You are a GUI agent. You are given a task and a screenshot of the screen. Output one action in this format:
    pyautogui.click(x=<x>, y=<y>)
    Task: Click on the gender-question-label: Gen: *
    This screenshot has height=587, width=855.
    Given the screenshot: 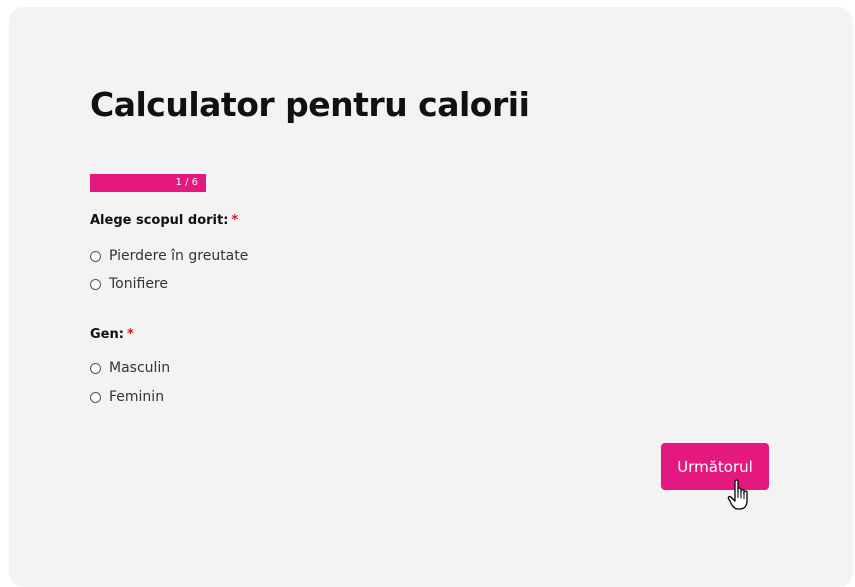 What is the action you would take?
    pyautogui.click(x=112, y=334)
    